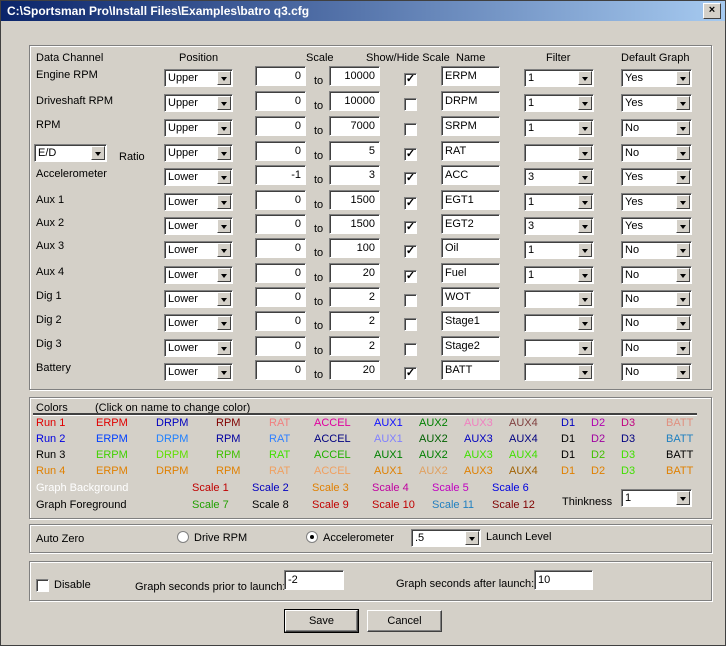  Describe the element at coordinates (354, 76) in the screenshot. I see `scale-max-input: 10000` at that location.